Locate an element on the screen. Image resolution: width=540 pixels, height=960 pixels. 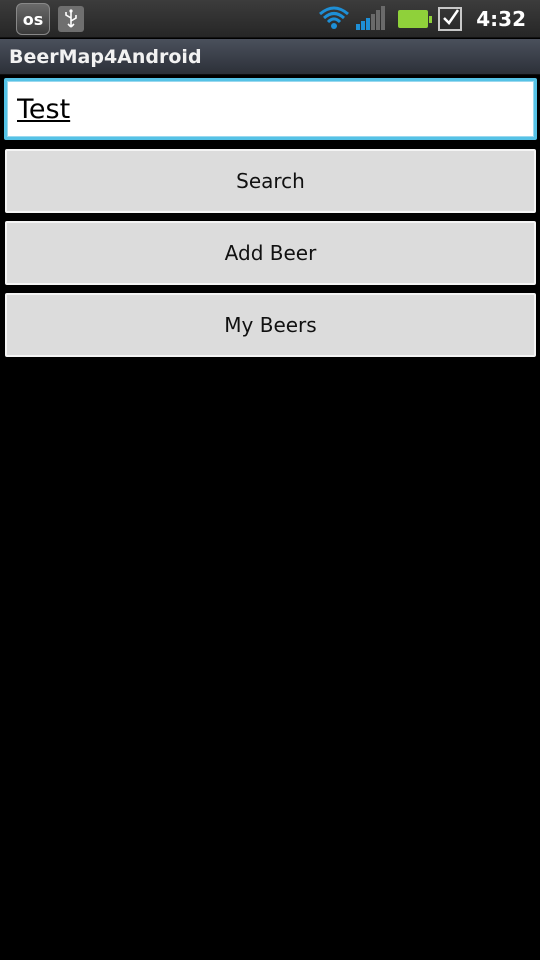
search-button: Search is located at coordinates (270, 181).